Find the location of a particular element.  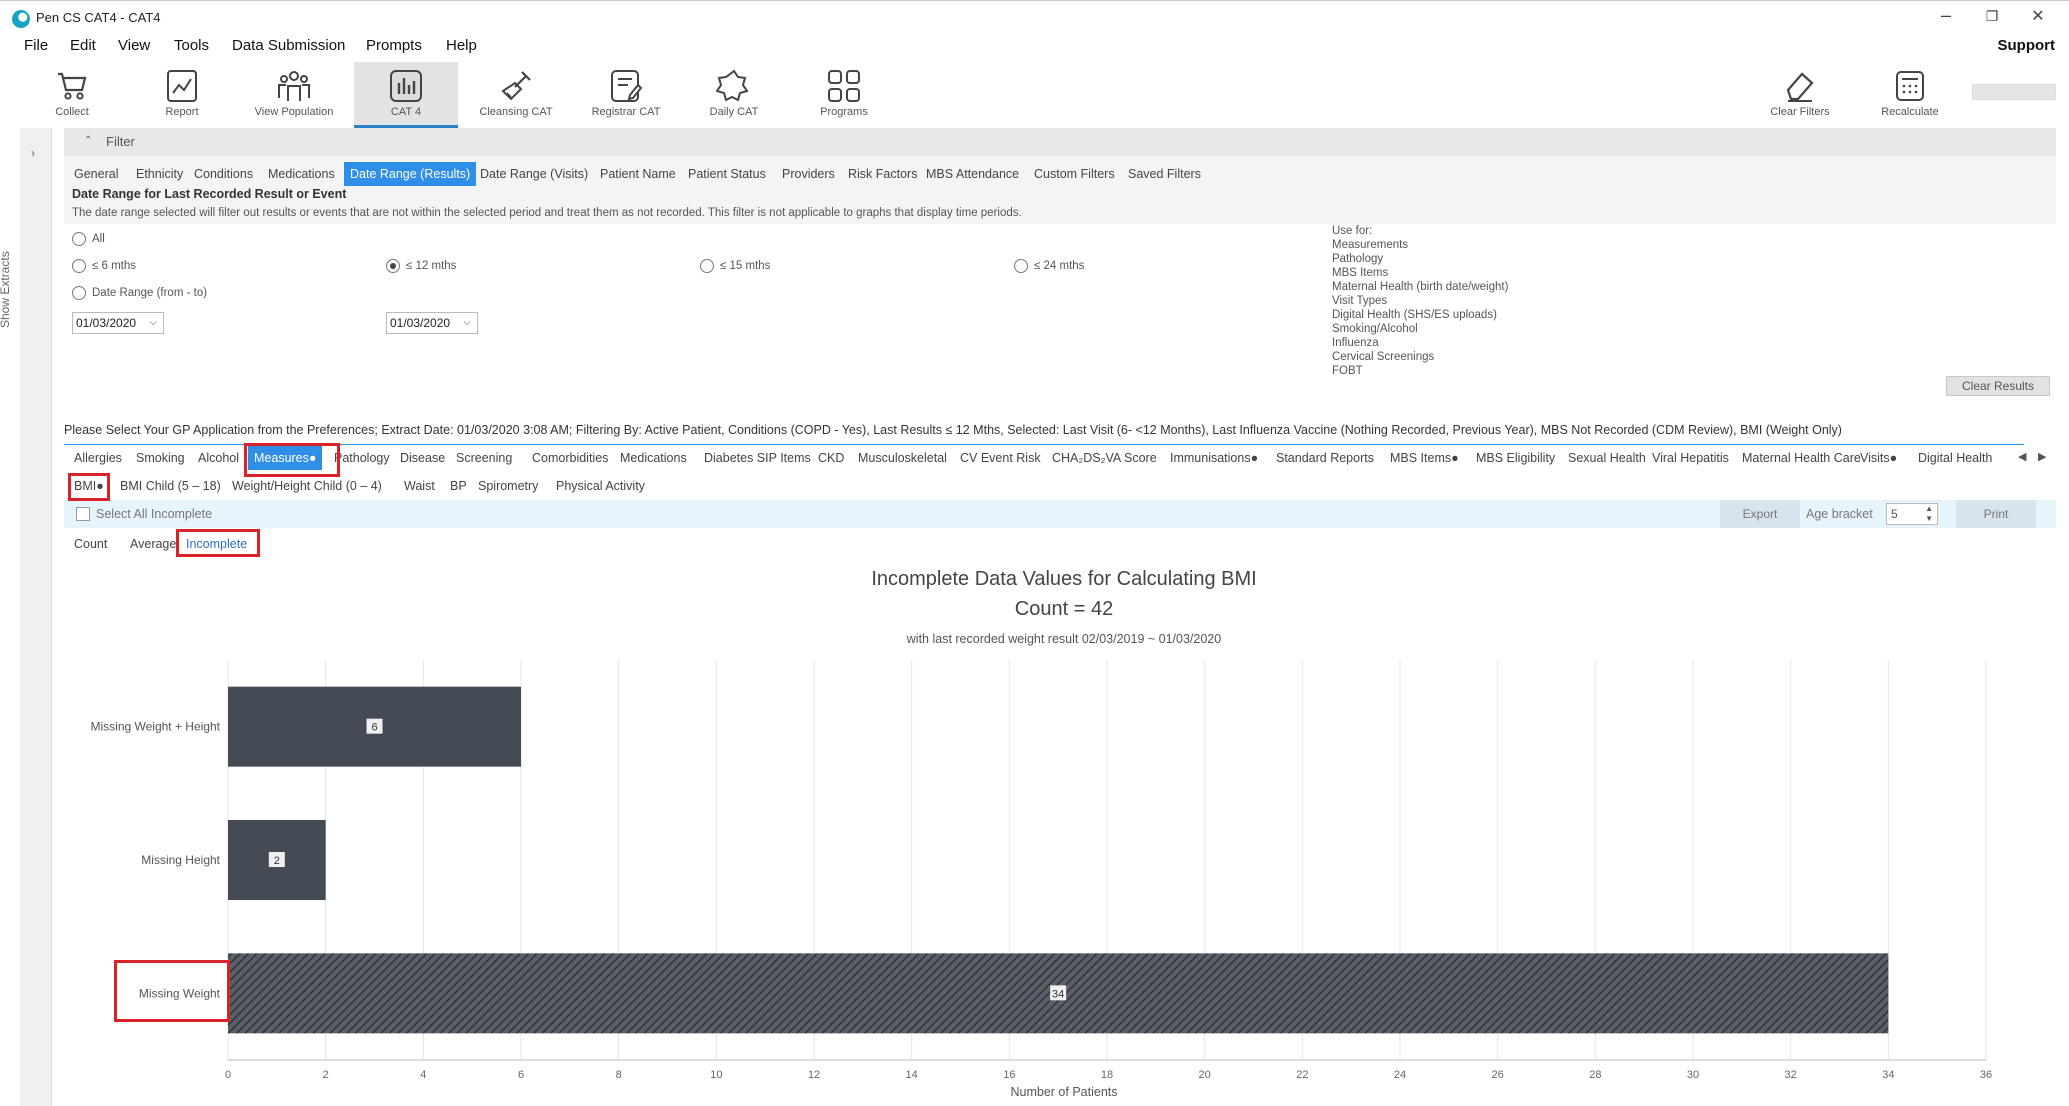

radio-date-range is located at coordinates (79, 293).